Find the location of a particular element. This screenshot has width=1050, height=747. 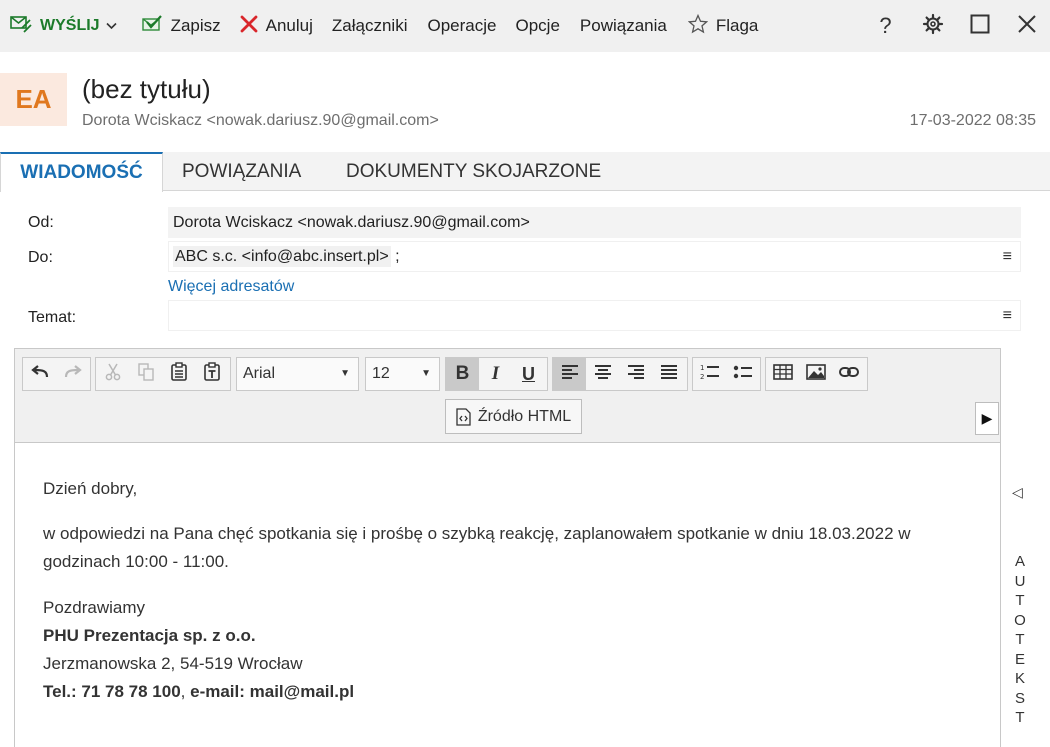

image-icon is located at coordinates (815, 374).